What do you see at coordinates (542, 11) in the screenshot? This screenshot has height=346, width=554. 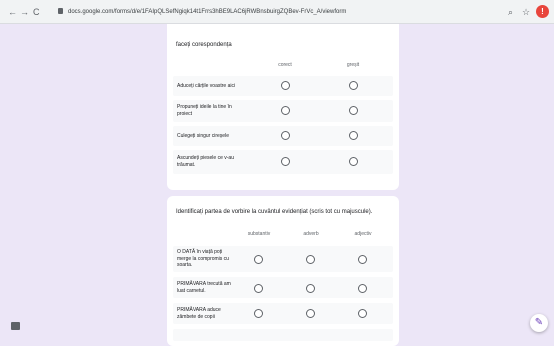 I see `profile-avatar: !` at bounding box center [542, 11].